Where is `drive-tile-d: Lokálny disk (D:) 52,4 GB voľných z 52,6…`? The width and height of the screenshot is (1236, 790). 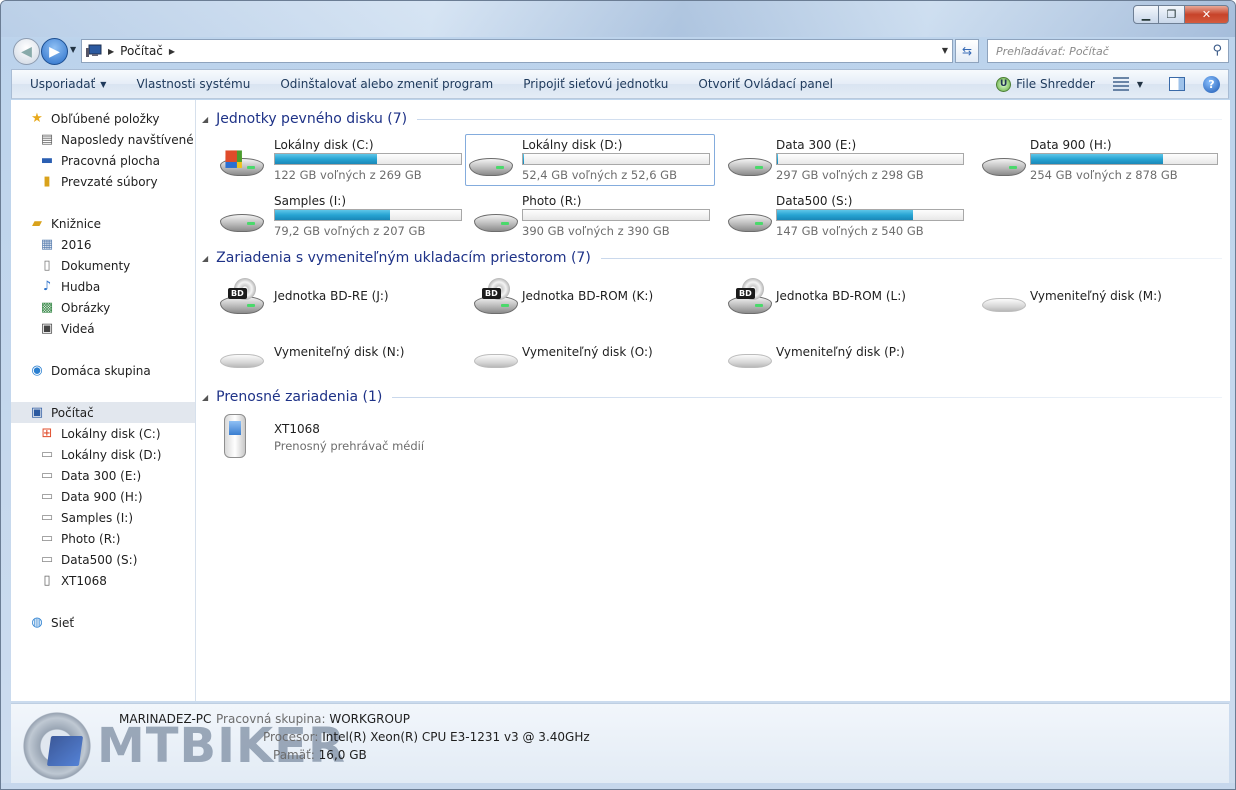
drive-tile-d: Lokálny disk (D:) 52,4 GB voľných z 52,6… is located at coordinates (590, 160).